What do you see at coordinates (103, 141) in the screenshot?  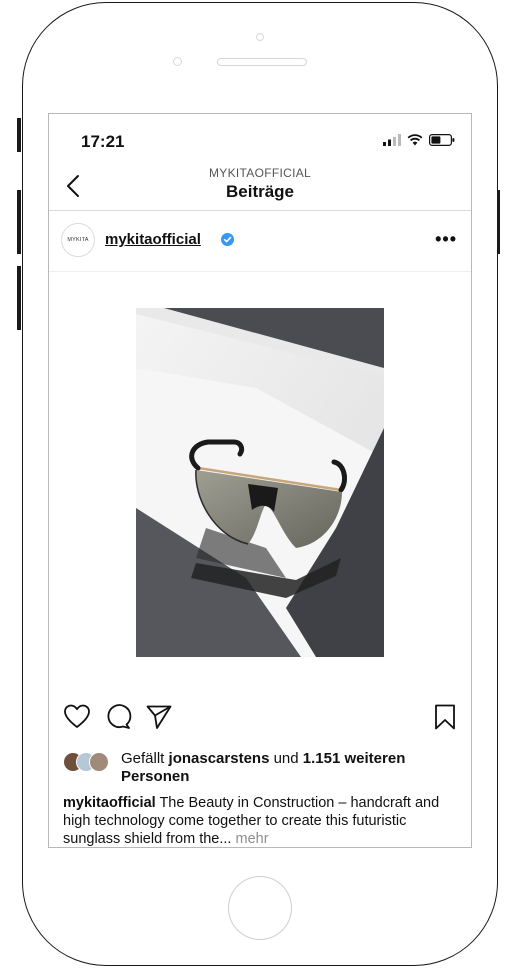 I see `status-time: 17:21` at bounding box center [103, 141].